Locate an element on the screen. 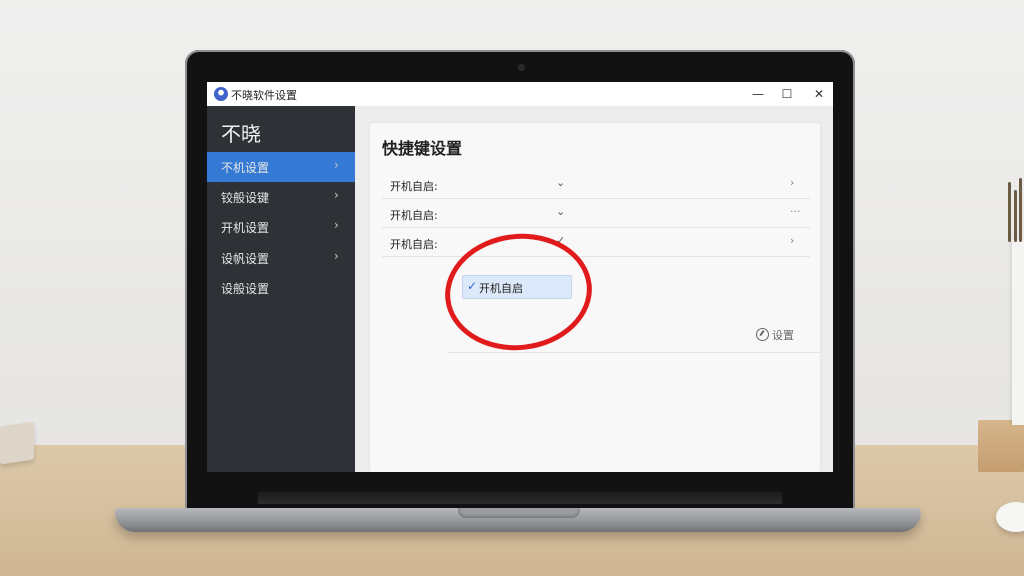 The width and height of the screenshot is (1024, 576). divider is located at coordinates (634, 352).